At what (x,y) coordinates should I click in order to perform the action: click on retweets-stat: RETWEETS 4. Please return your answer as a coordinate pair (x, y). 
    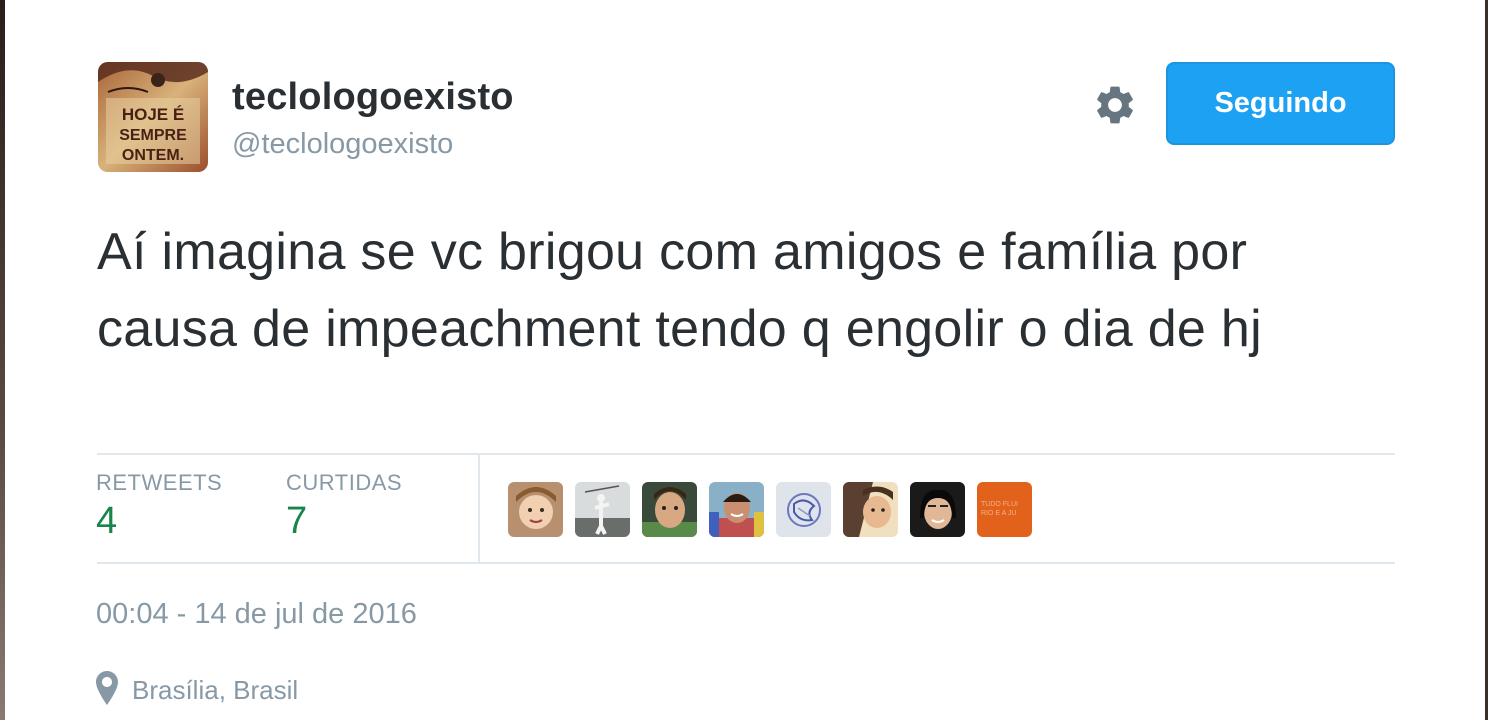
    Looking at the image, I should click on (159, 506).